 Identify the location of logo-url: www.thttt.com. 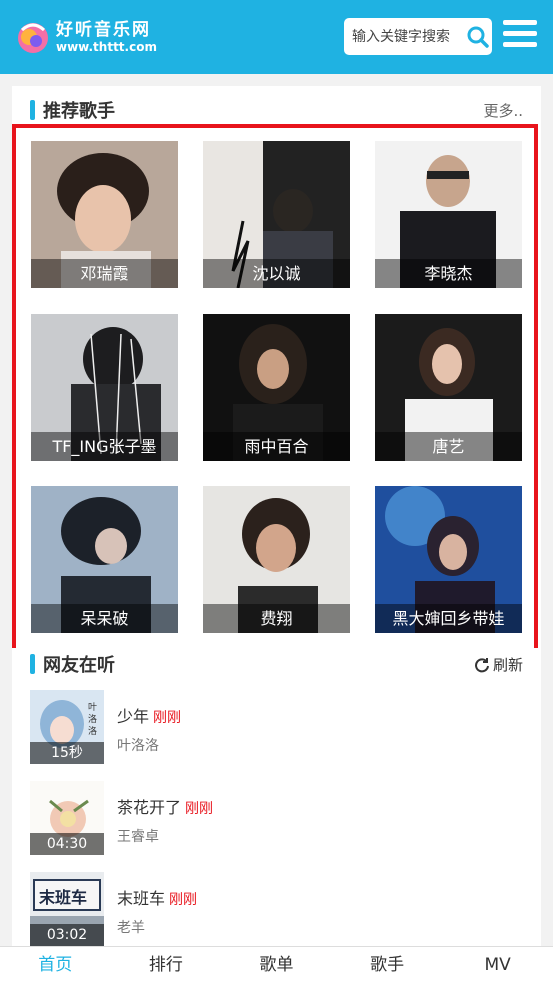
(106, 47).